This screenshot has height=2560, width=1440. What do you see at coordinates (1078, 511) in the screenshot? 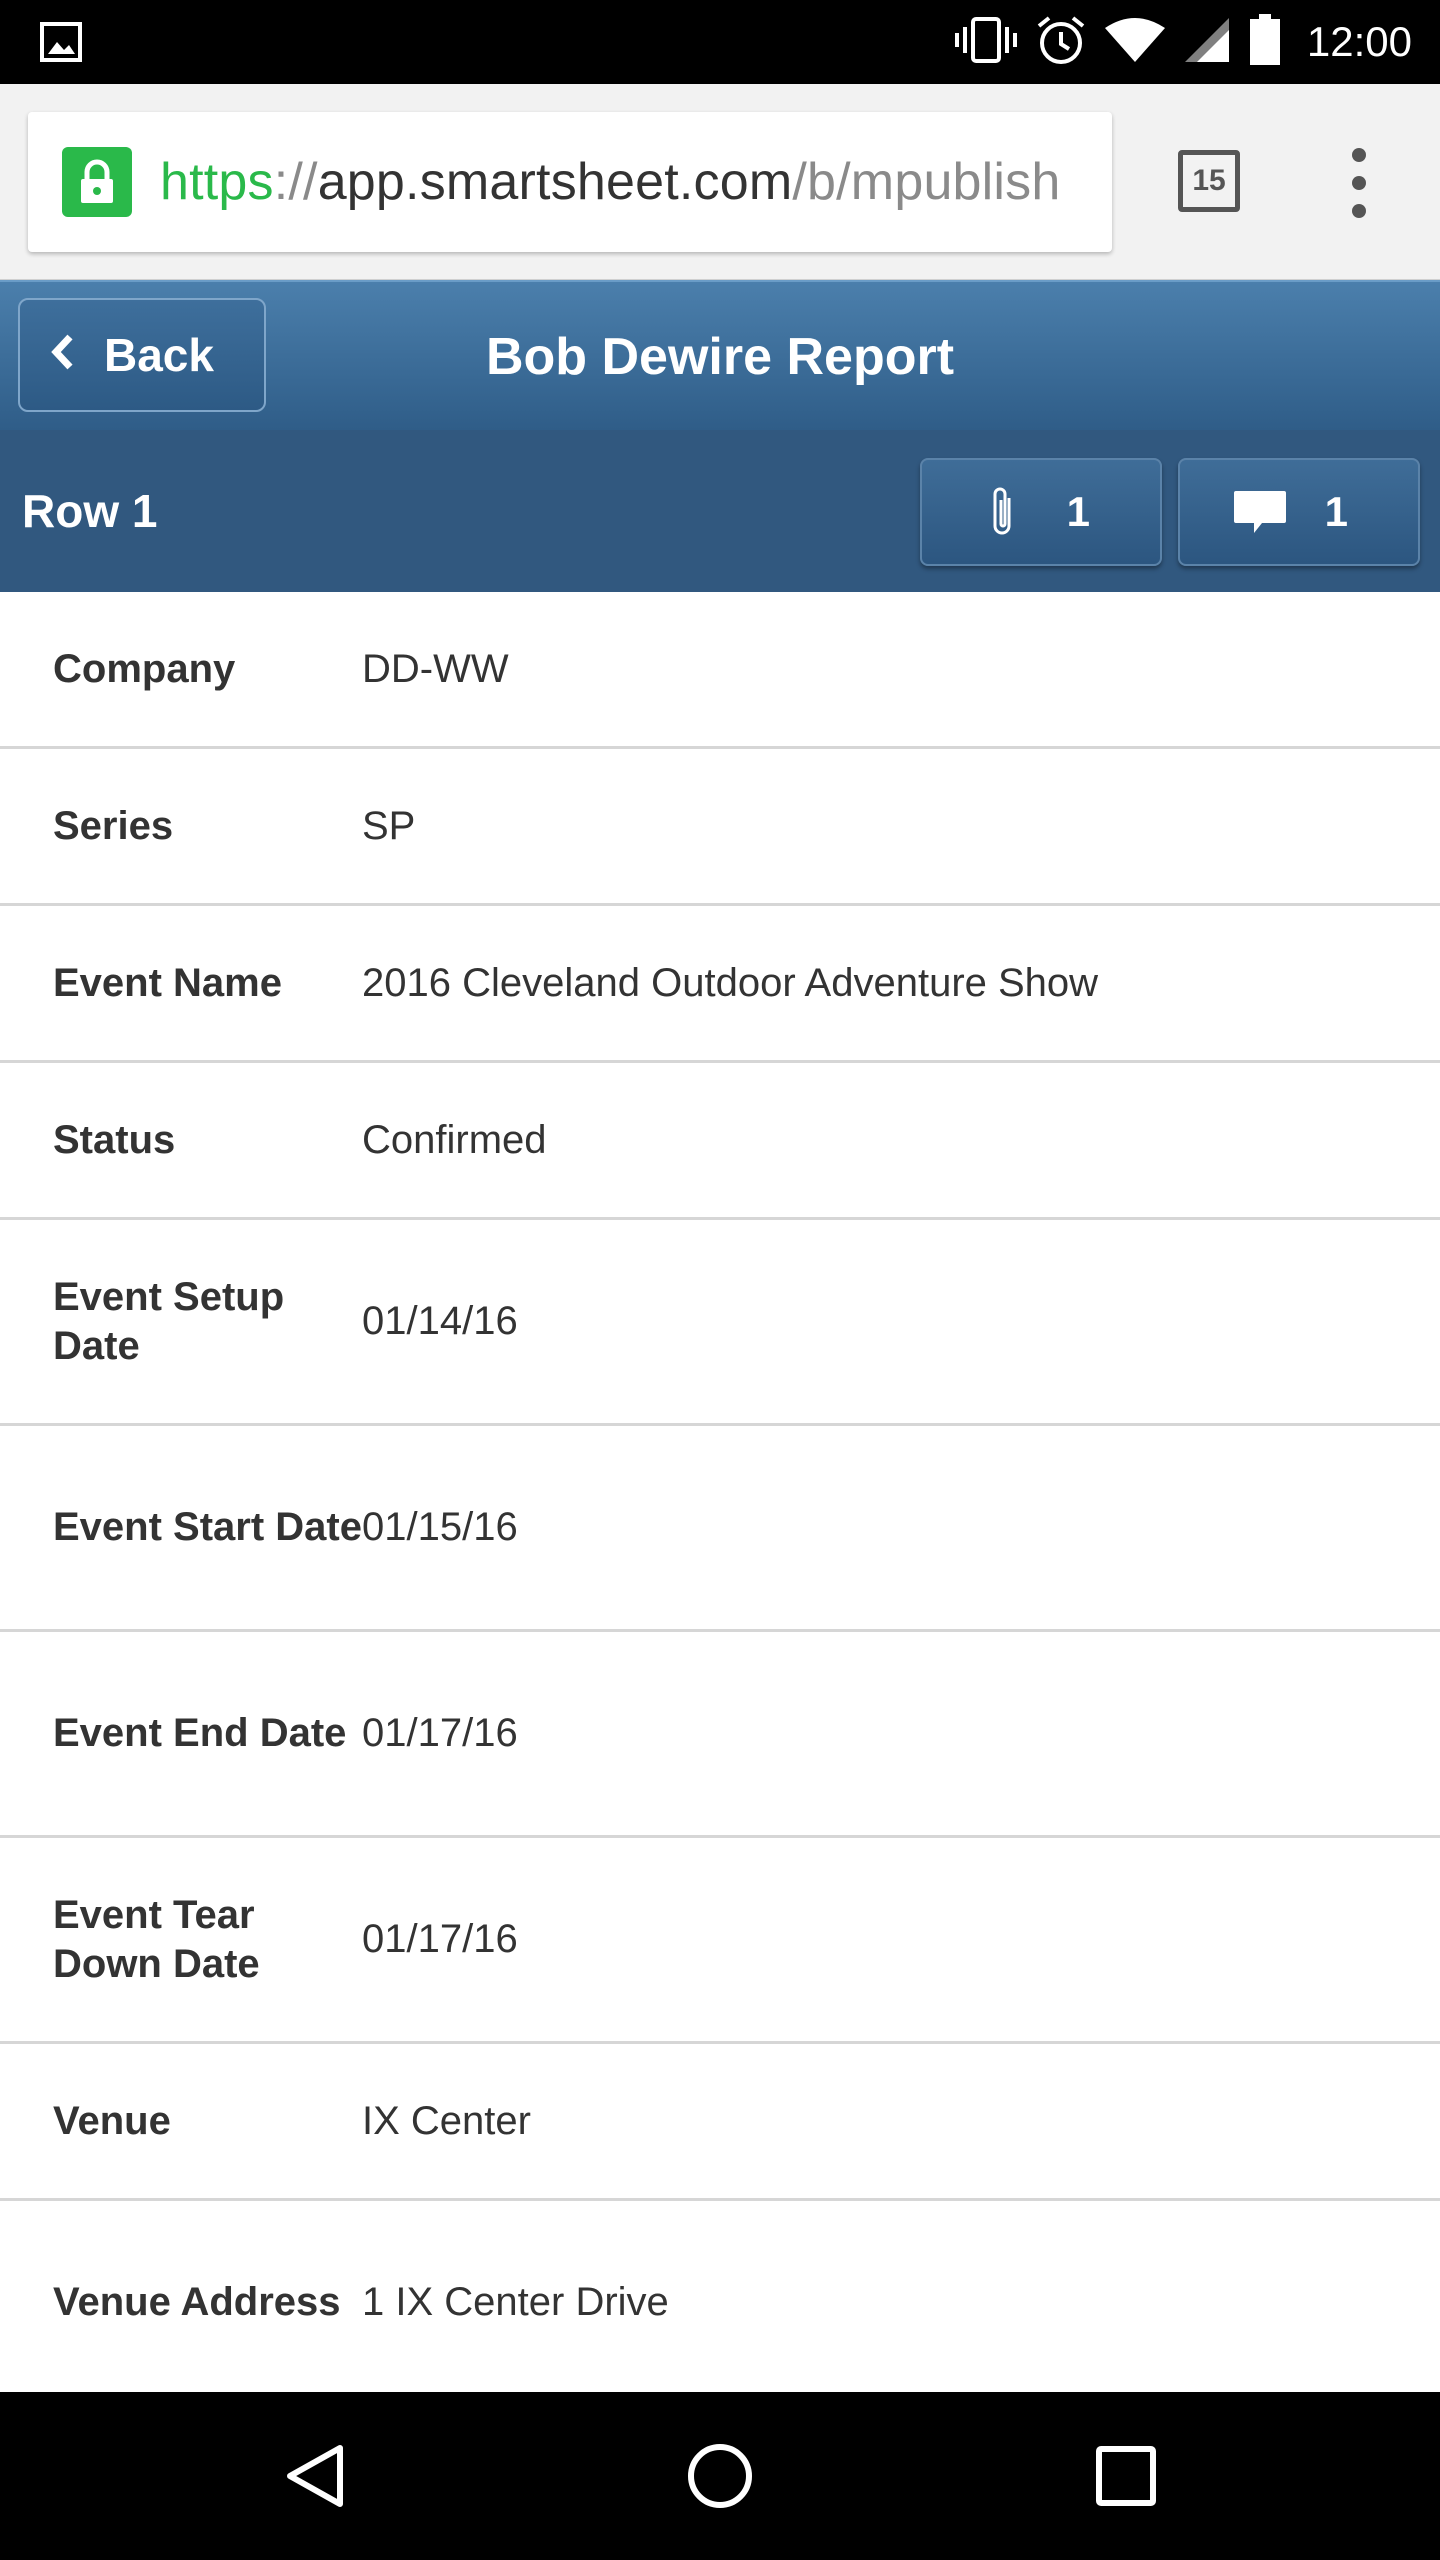
I see `attachments-count: 1` at bounding box center [1078, 511].